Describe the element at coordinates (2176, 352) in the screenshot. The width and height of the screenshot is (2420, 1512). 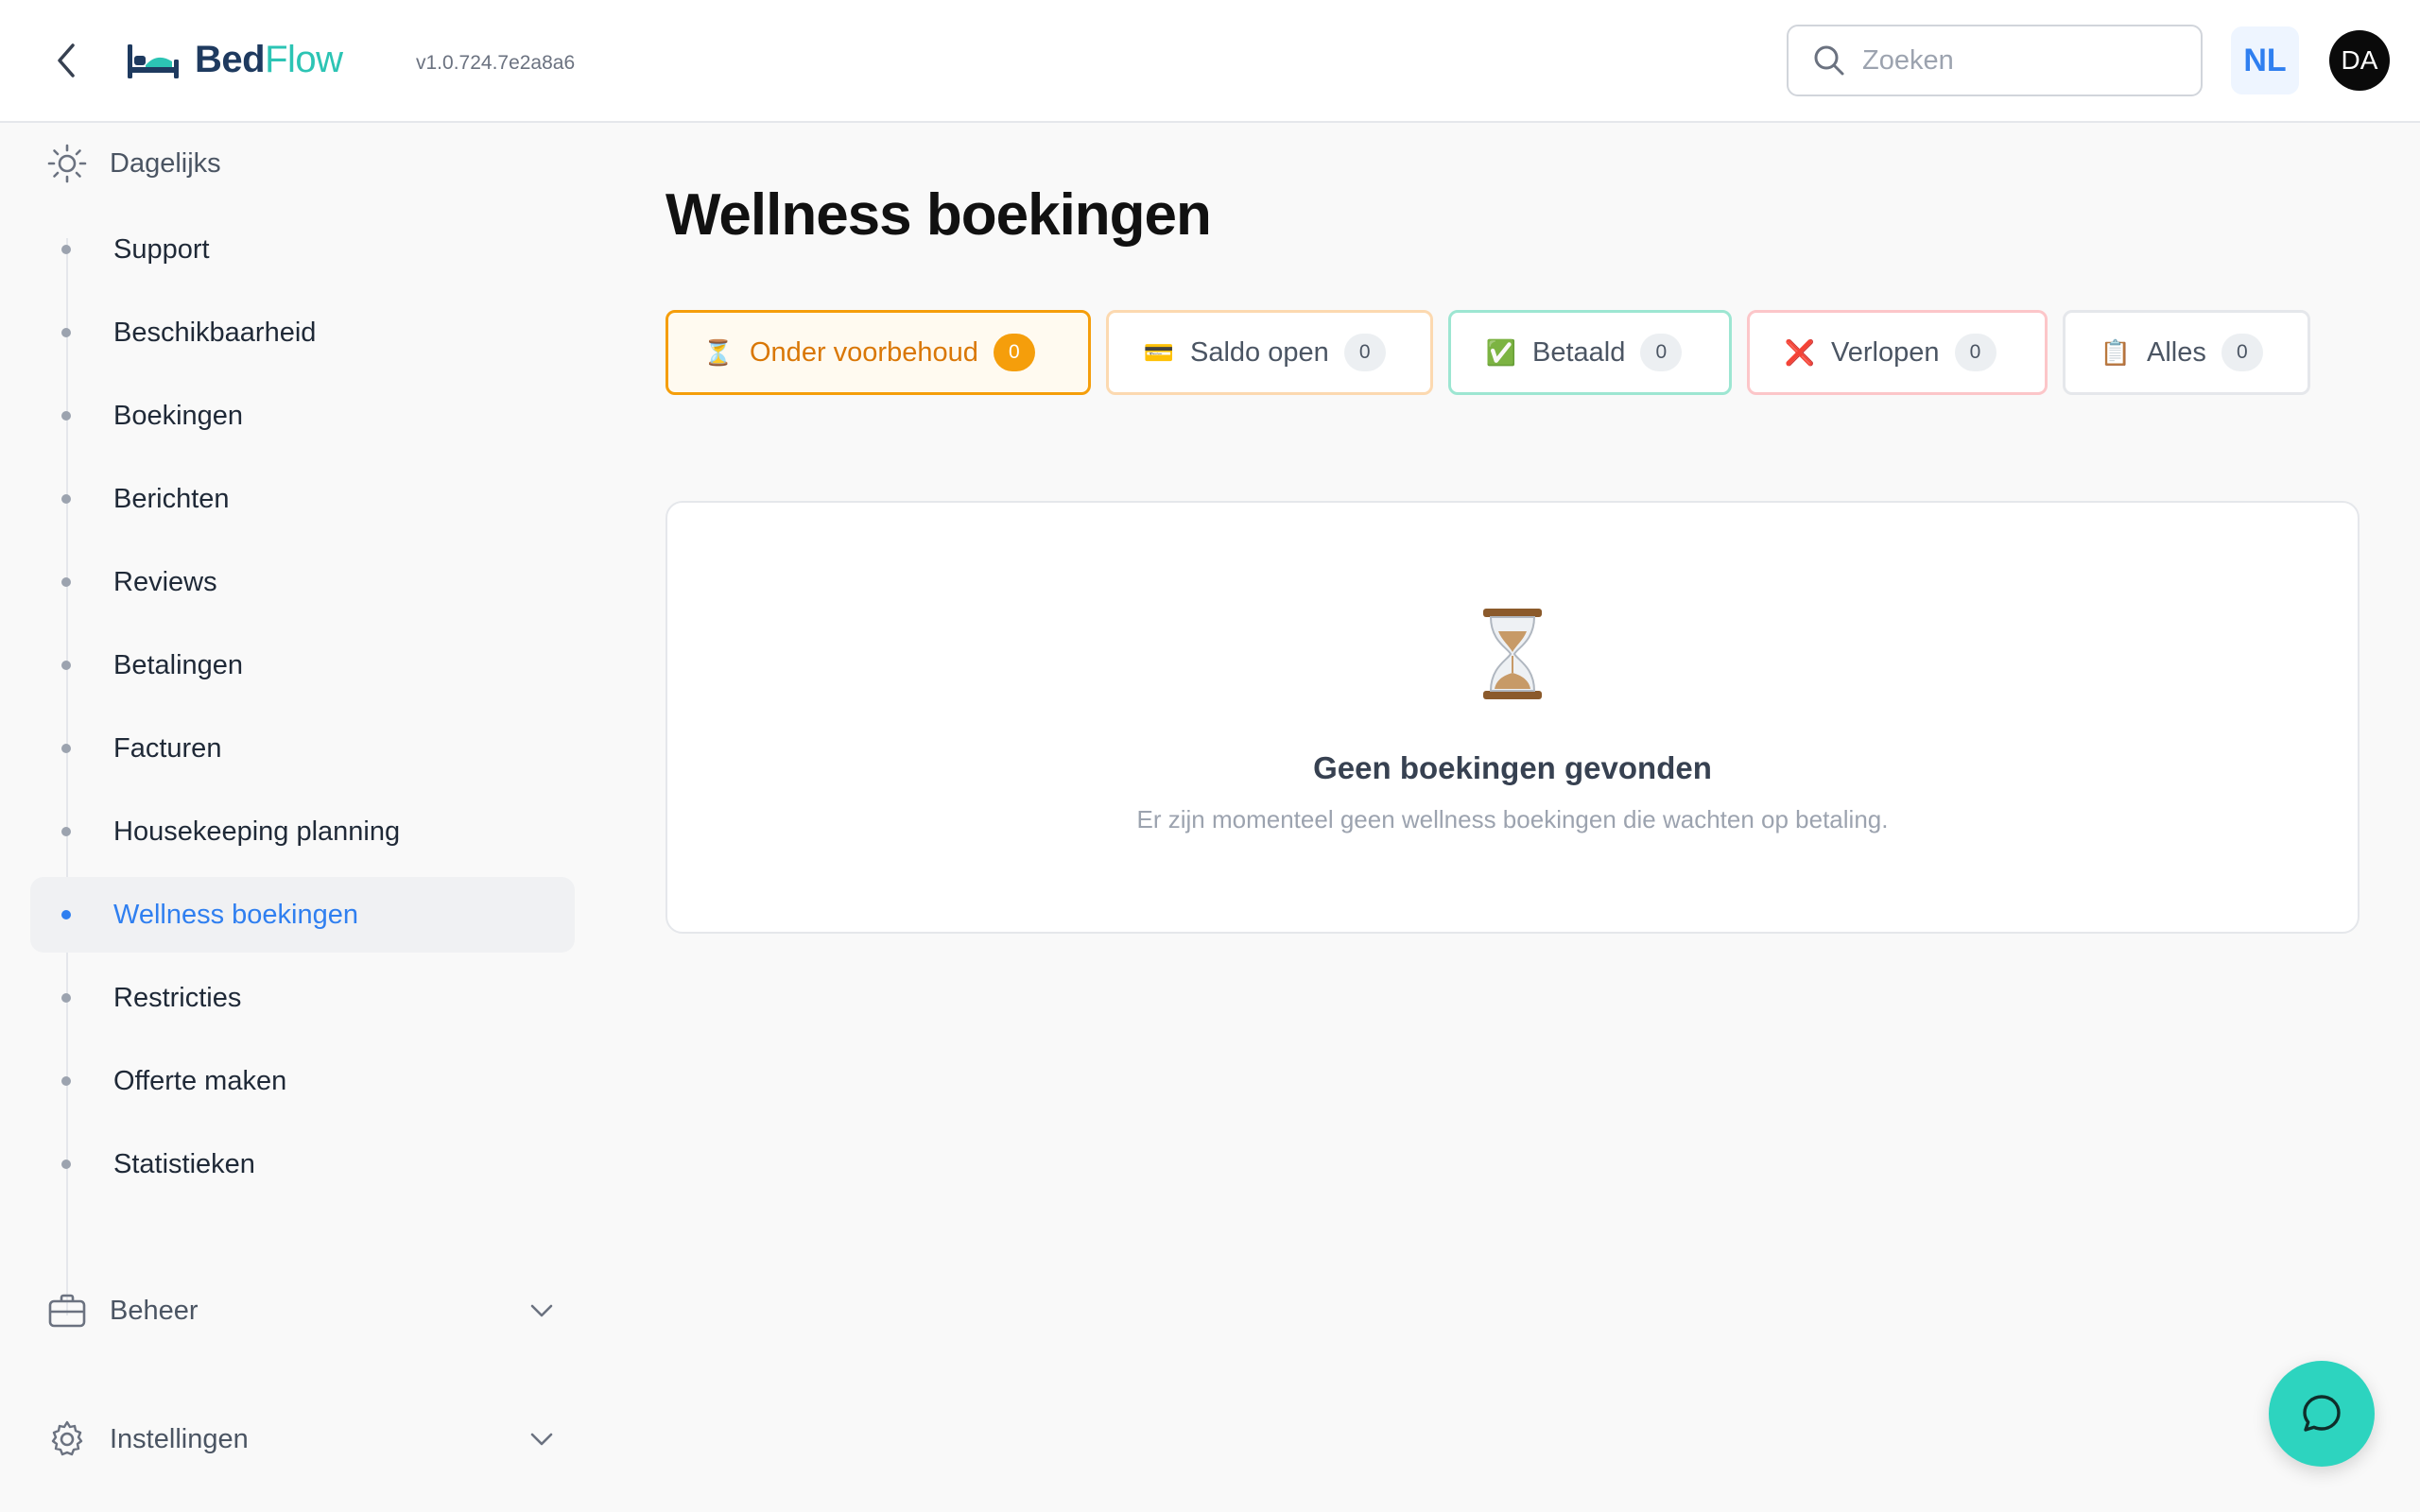
I see `filter-label: Alles` at that location.